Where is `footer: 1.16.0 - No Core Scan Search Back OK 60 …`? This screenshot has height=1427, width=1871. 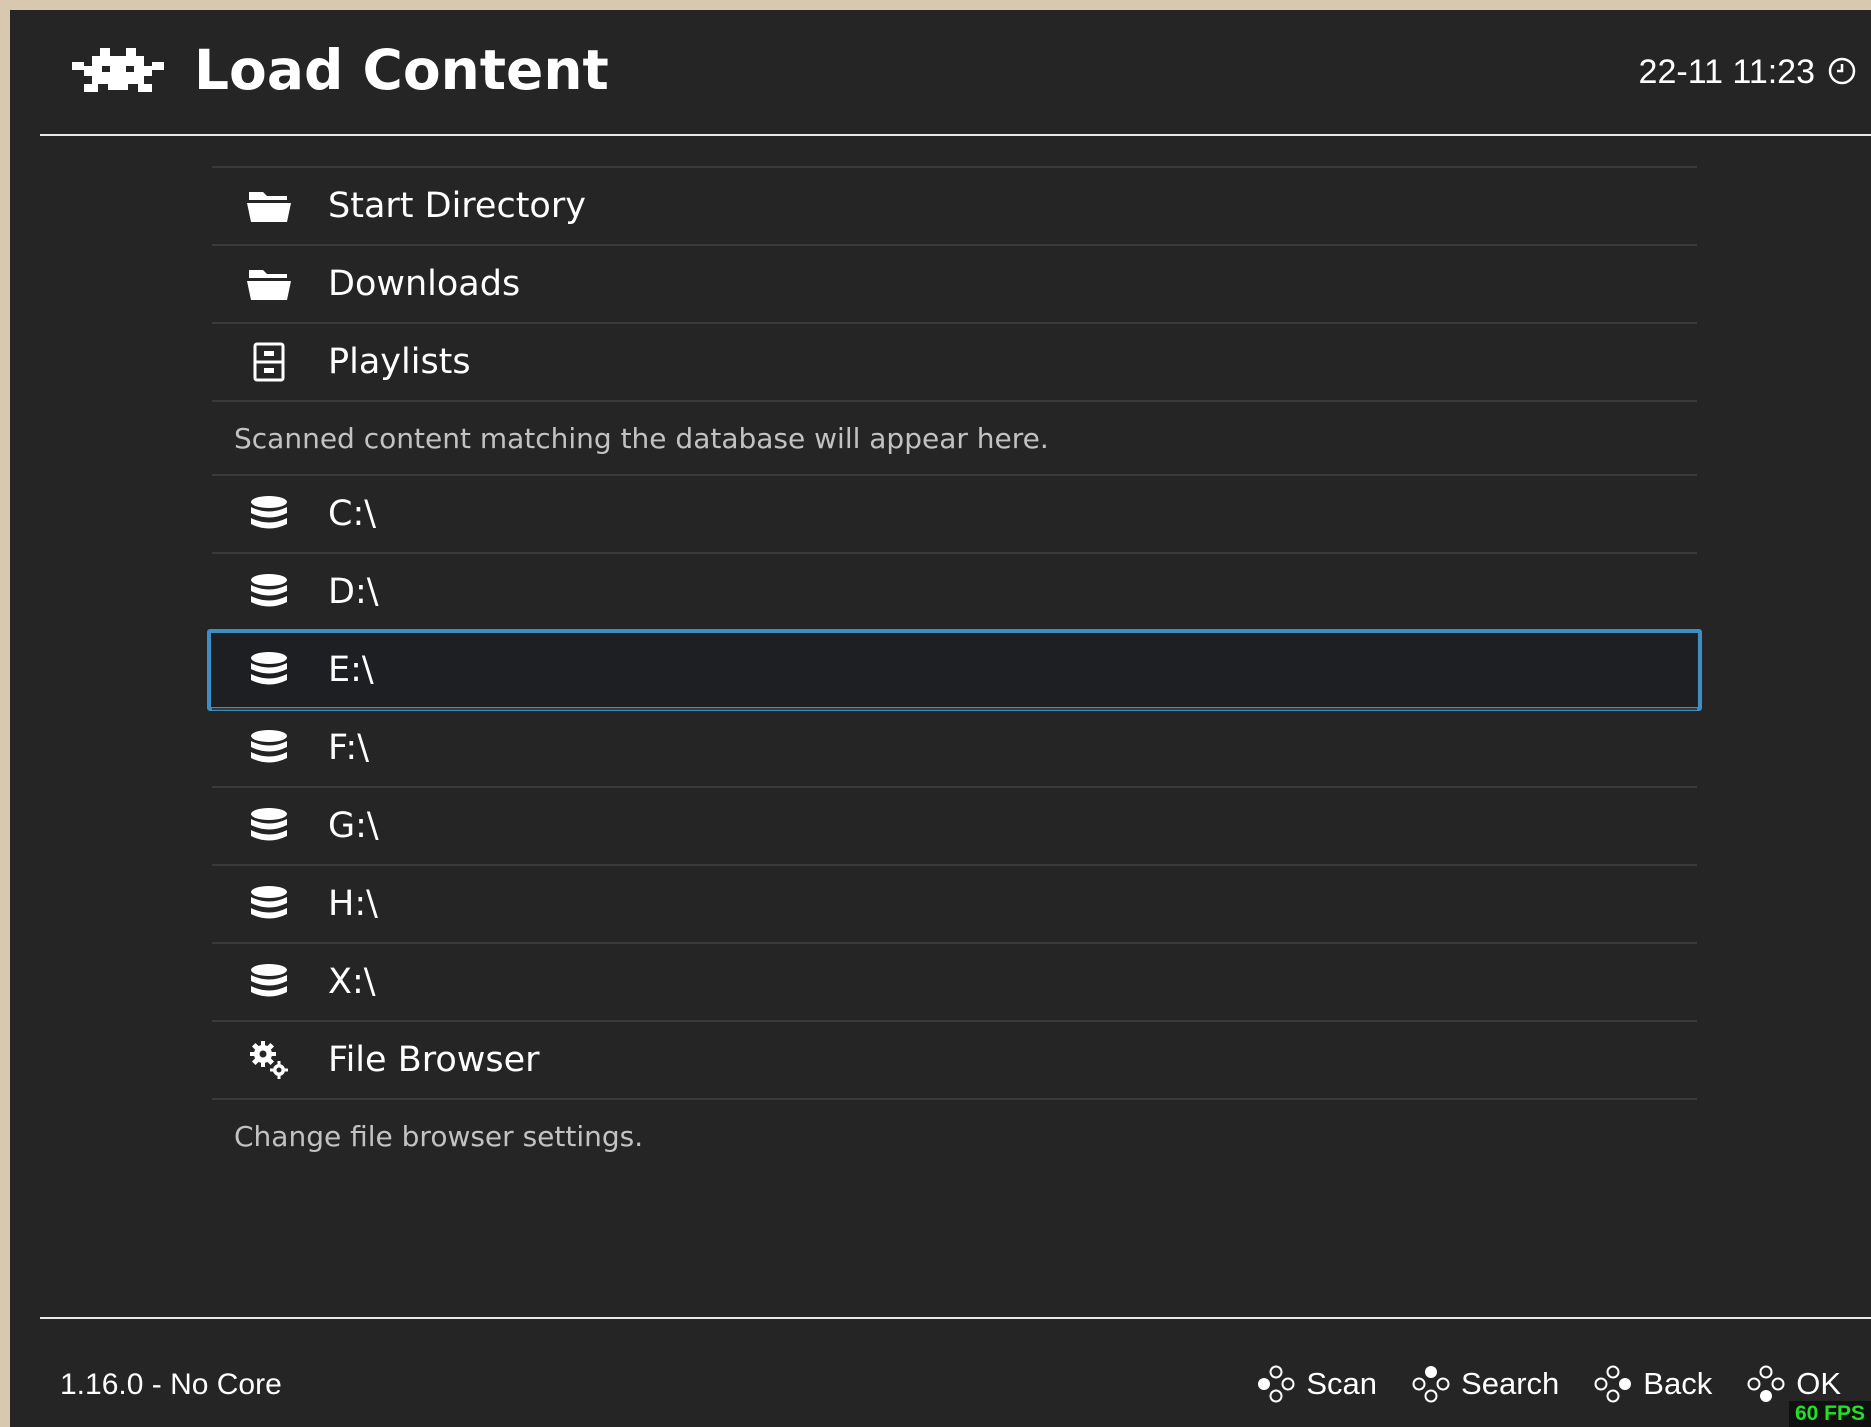
footer: 1.16.0 - No Core Scan Search Back OK 60 … is located at coordinates (940, 1373).